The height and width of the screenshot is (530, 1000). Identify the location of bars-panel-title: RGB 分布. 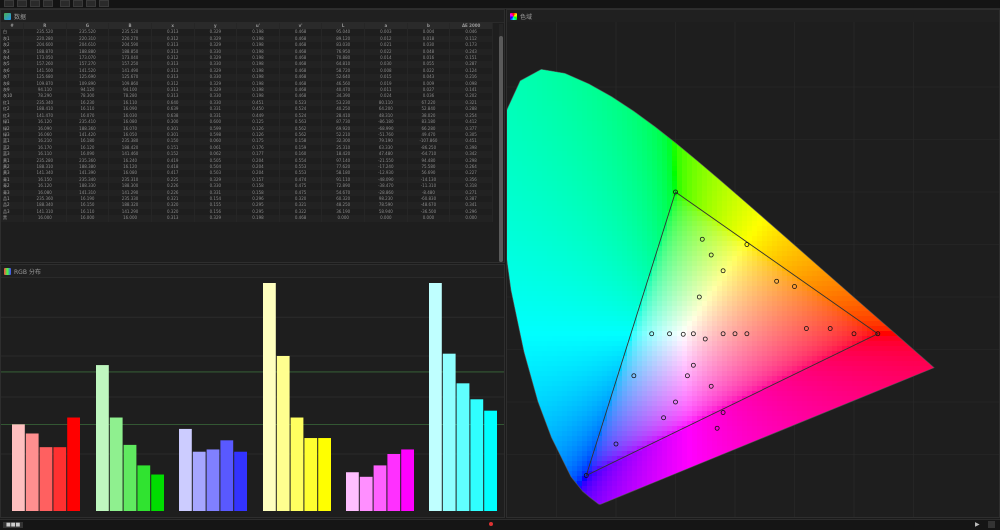
(27, 271).